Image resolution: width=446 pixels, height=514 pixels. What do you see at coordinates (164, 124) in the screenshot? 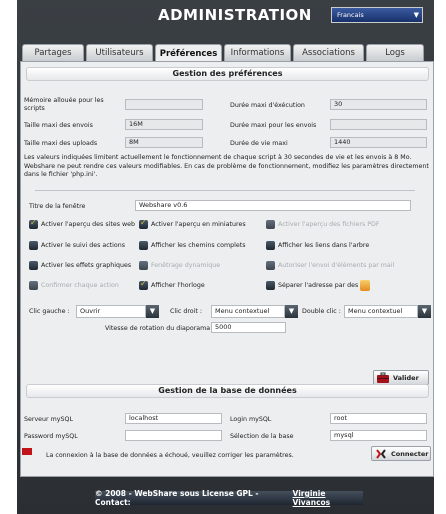
I see `post-field: 16M` at bounding box center [164, 124].